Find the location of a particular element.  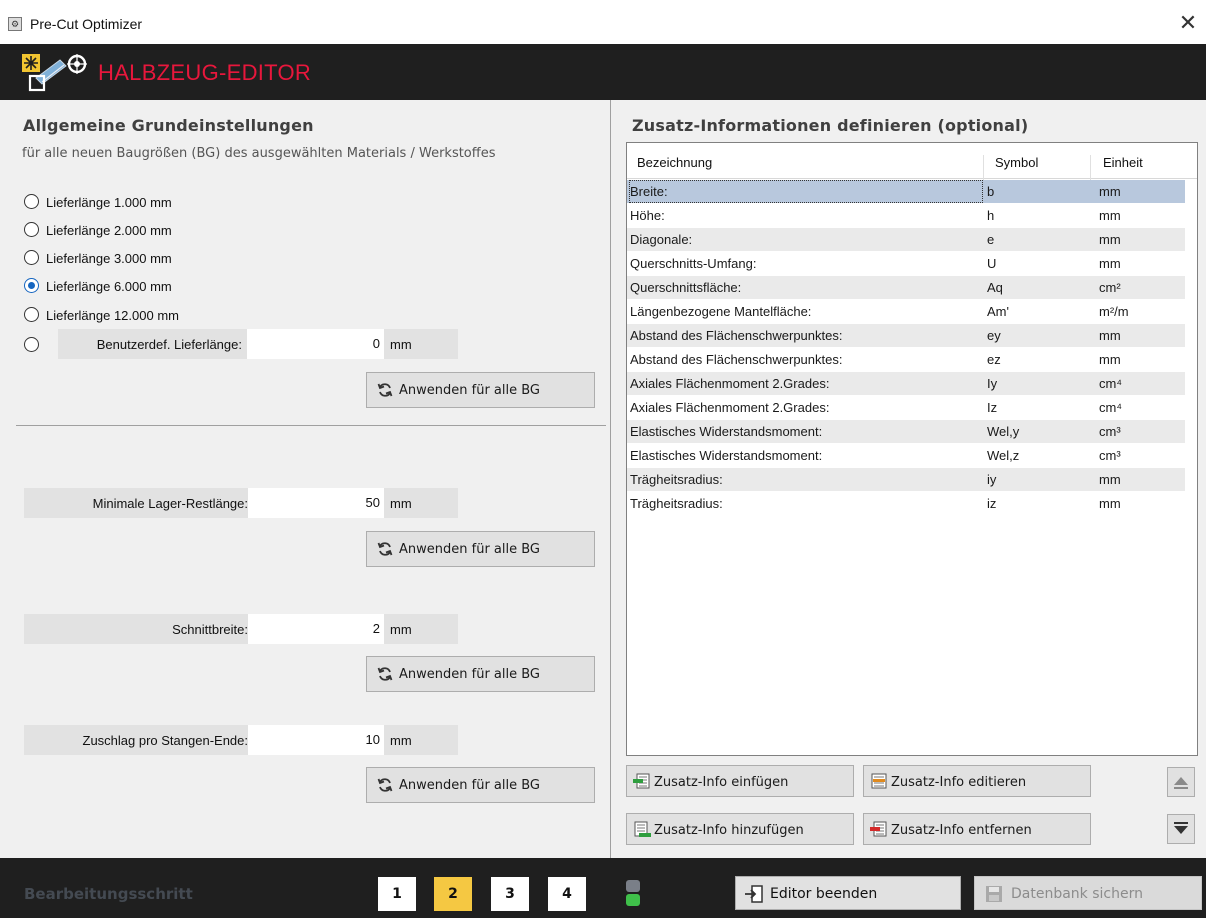

add-extra-info-button: Zusatz-Info hinzufügen is located at coordinates (740, 829).